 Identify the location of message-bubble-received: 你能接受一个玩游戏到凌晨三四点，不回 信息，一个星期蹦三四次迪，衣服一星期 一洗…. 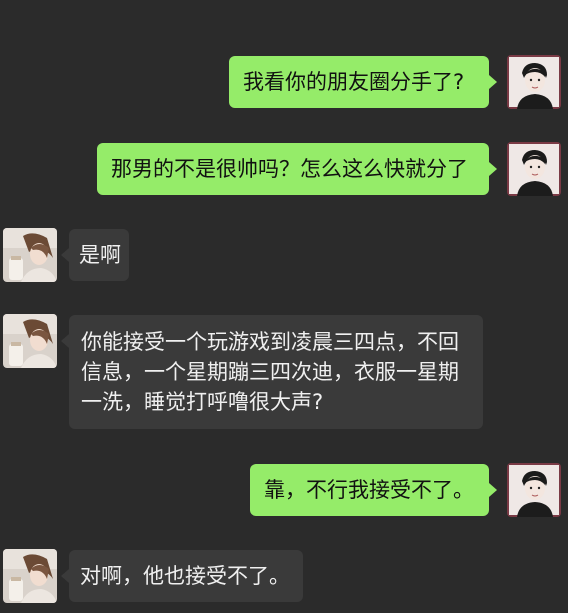
(276, 372).